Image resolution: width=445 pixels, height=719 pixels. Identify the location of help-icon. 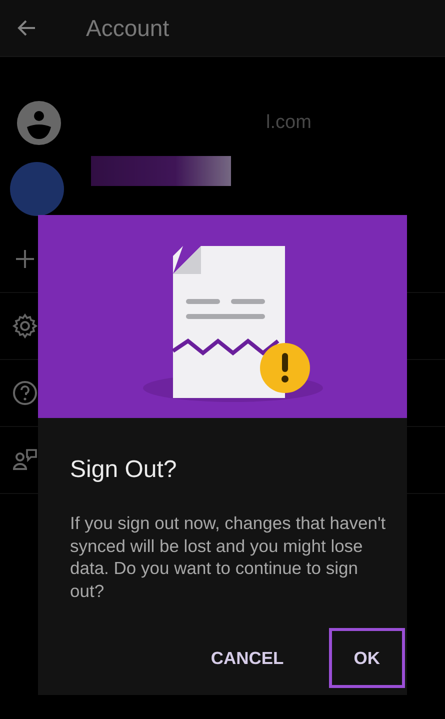
(25, 393).